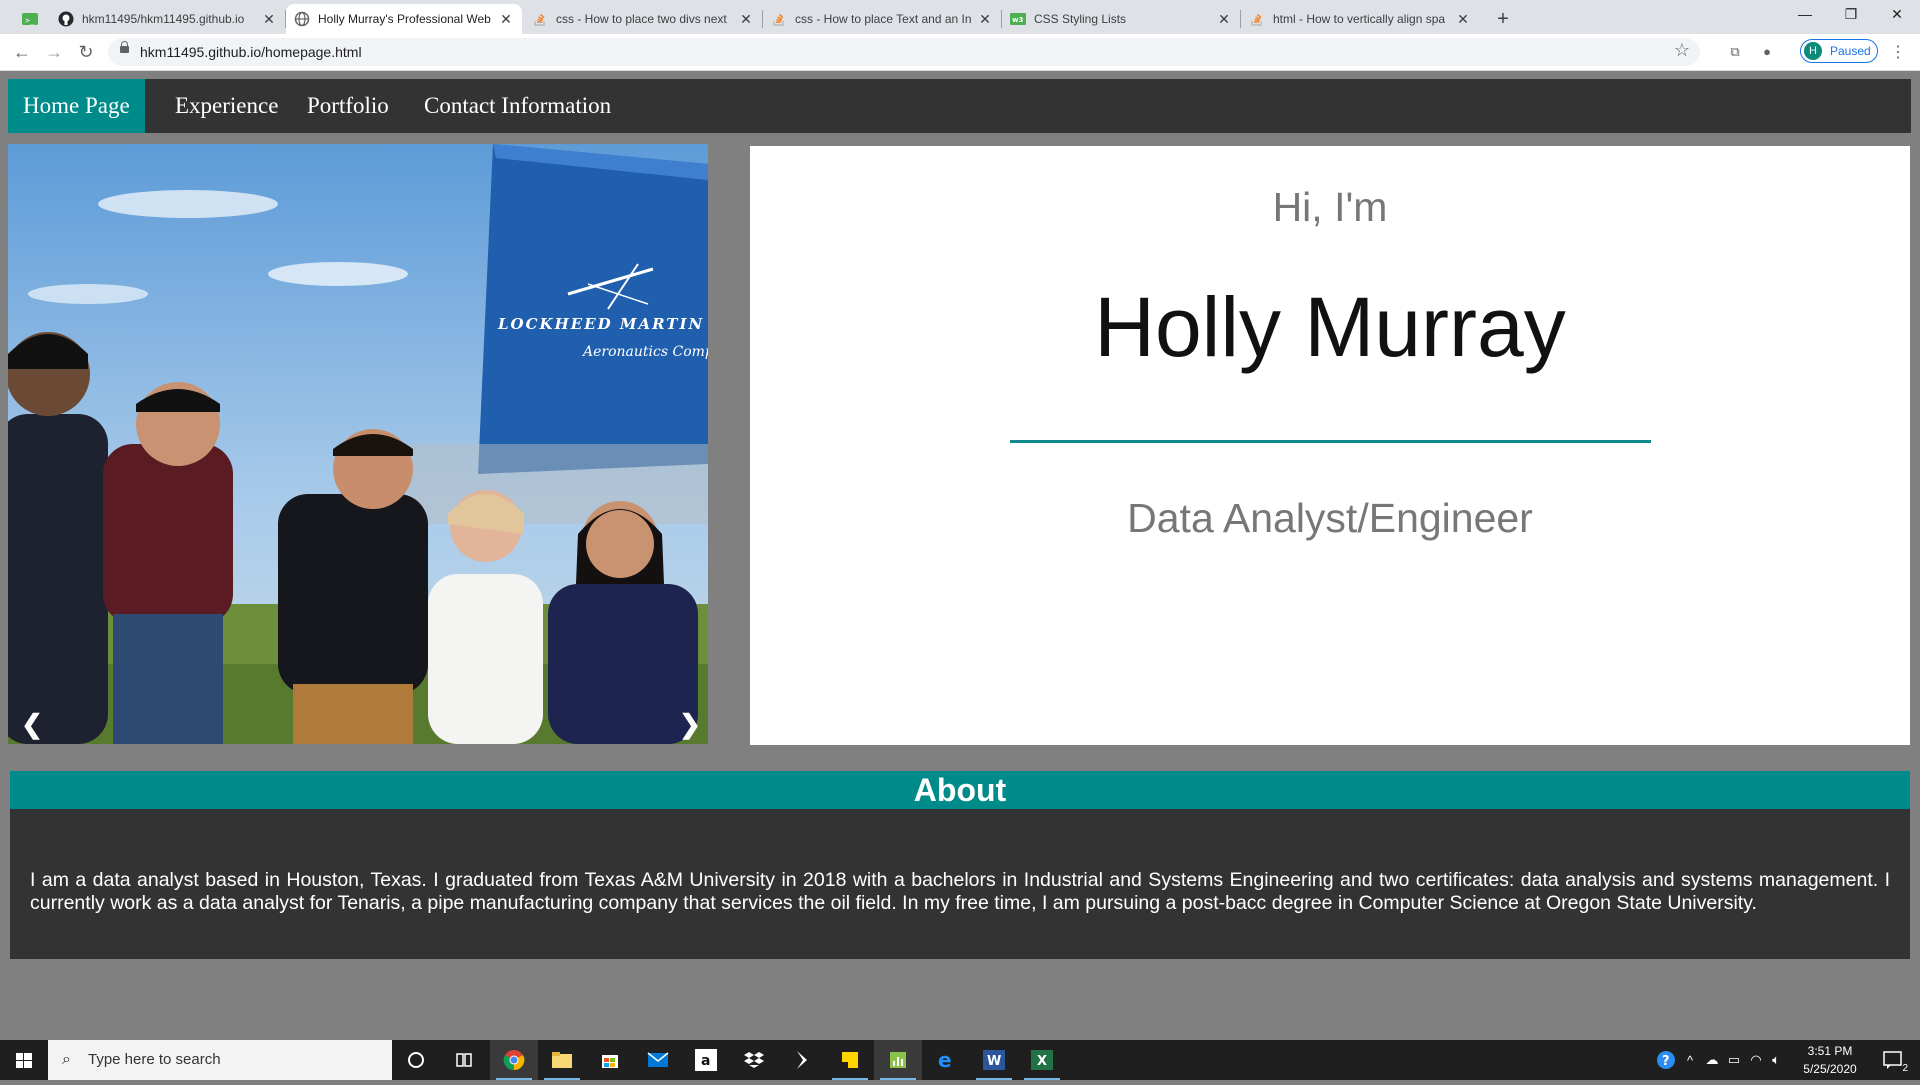 The image size is (1920, 1085). Describe the element at coordinates (66, 1059) in the screenshot. I see `search-icon: ⌕` at that location.